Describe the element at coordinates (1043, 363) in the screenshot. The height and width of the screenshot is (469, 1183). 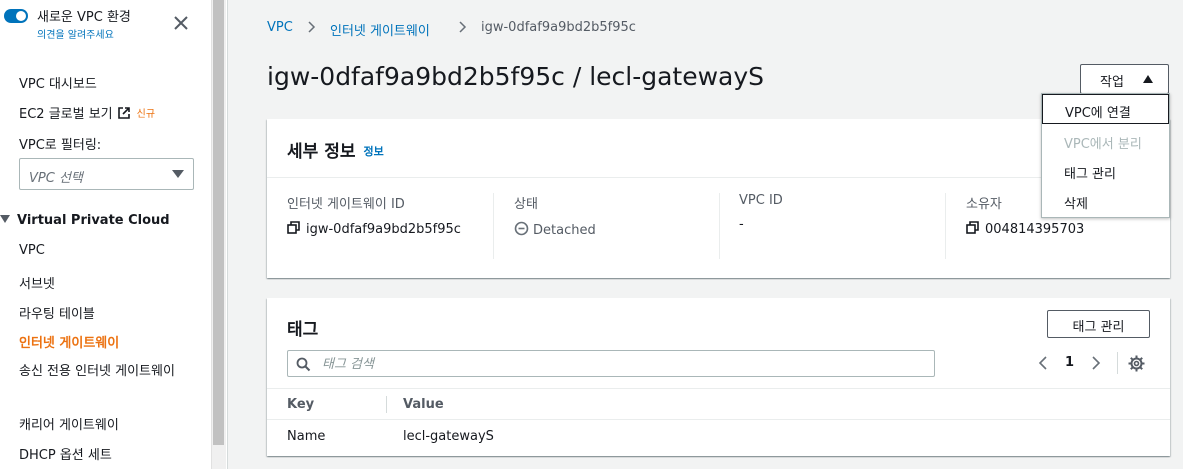
I see `chevron-left-icon` at that location.